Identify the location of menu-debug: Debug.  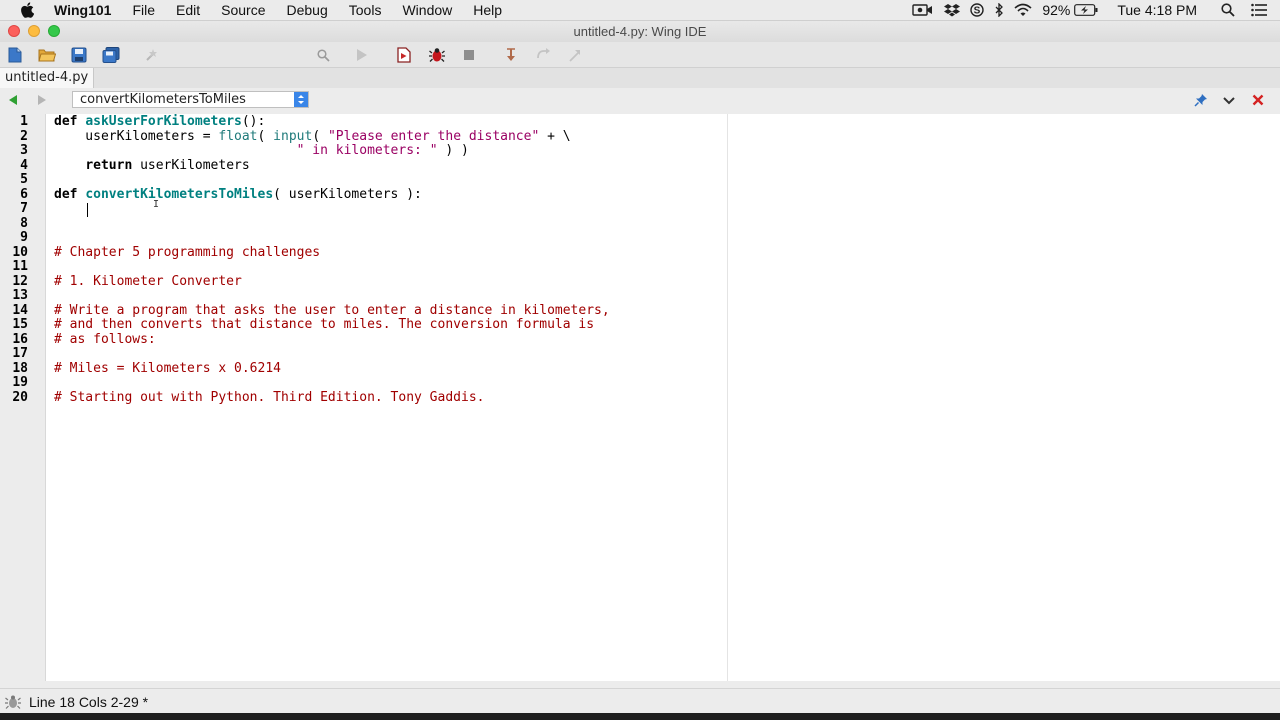
(307, 10).